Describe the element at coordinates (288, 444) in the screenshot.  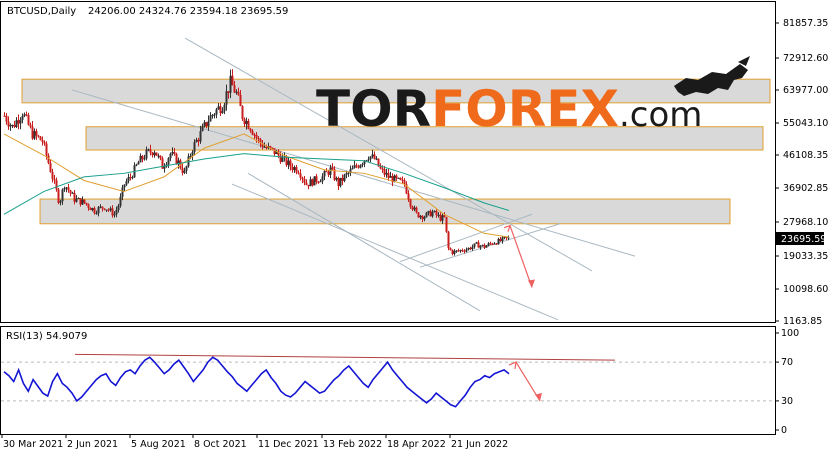
I see `time-tick-label: 11 Dec 2021` at that location.